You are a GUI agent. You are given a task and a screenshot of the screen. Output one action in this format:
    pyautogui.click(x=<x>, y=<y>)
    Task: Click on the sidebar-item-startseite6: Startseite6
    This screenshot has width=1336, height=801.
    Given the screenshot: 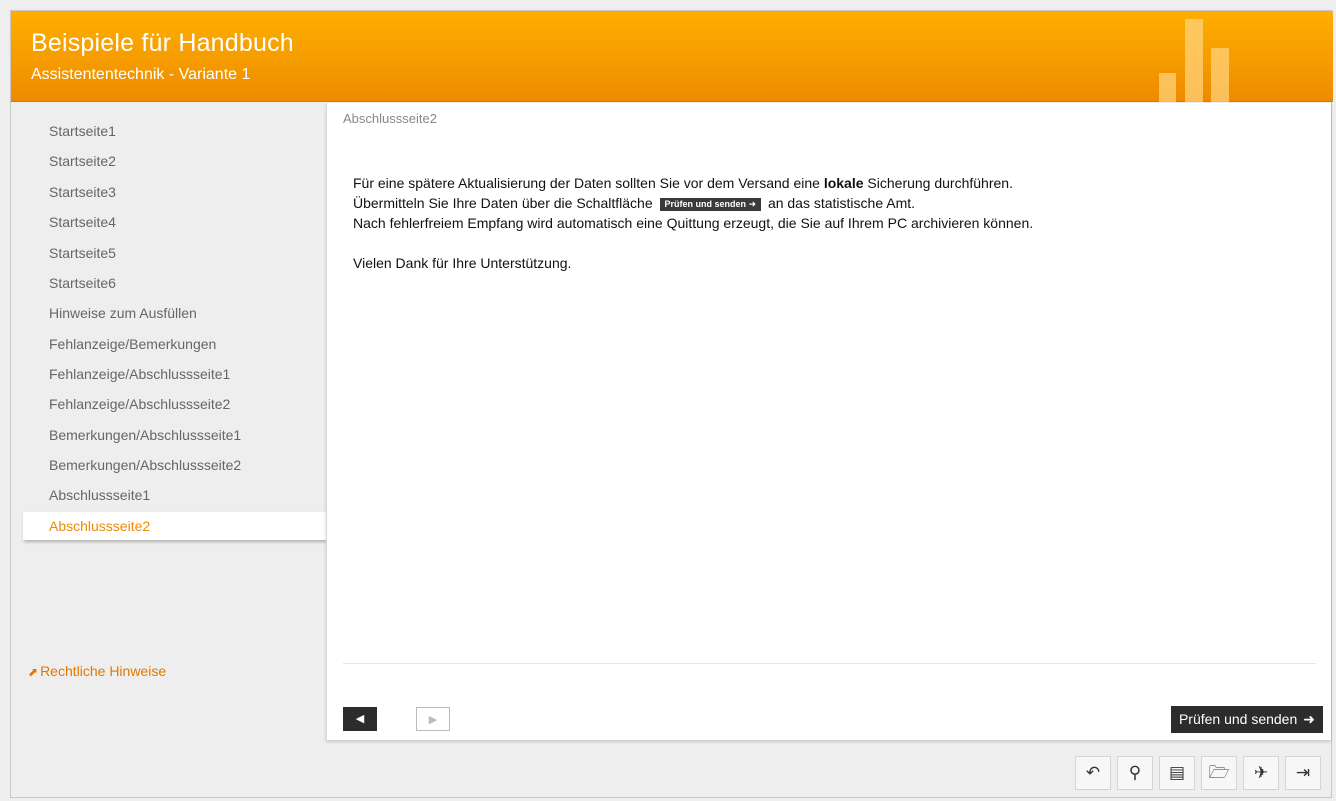 What is the action you would take?
    pyautogui.click(x=174, y=283)
    